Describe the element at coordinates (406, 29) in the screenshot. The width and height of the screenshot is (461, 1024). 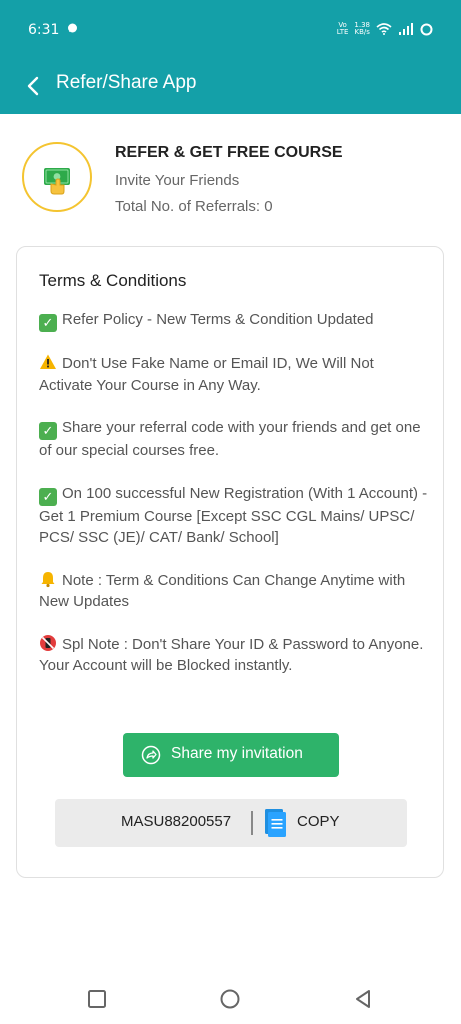
I see `signal-icon` at that location.